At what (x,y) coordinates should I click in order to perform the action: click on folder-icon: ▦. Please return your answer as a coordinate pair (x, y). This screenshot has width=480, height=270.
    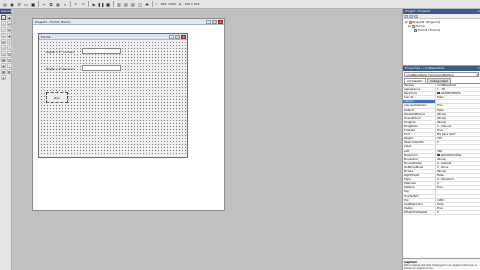
    Looking at the image, I should click on (3, 59).